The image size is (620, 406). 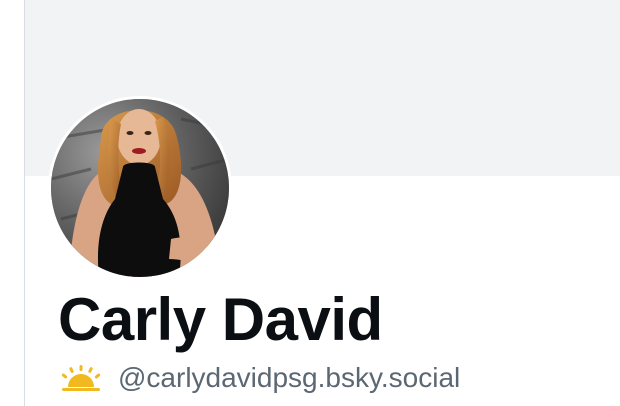 What do you see at coordinates (220, 319) in the screenshot?
I see `display-name: Carly David` at bounding box center [220, 319].